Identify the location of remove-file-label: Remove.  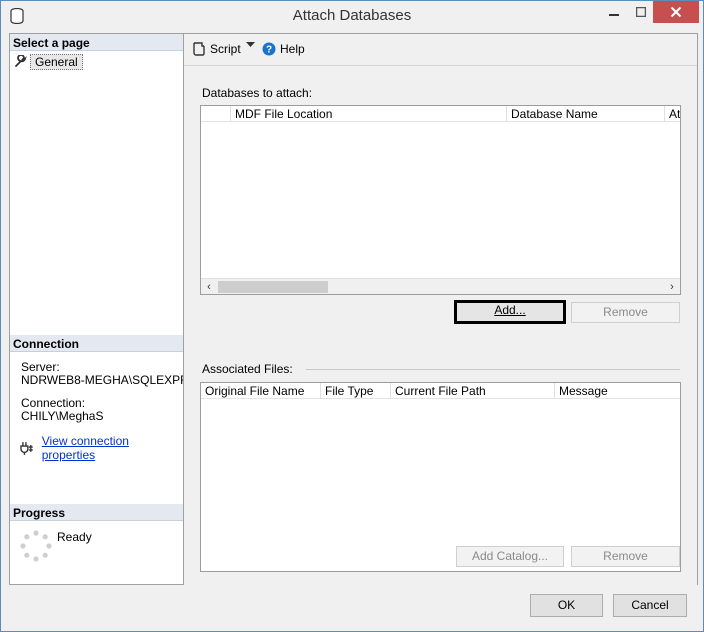
(625, 556).